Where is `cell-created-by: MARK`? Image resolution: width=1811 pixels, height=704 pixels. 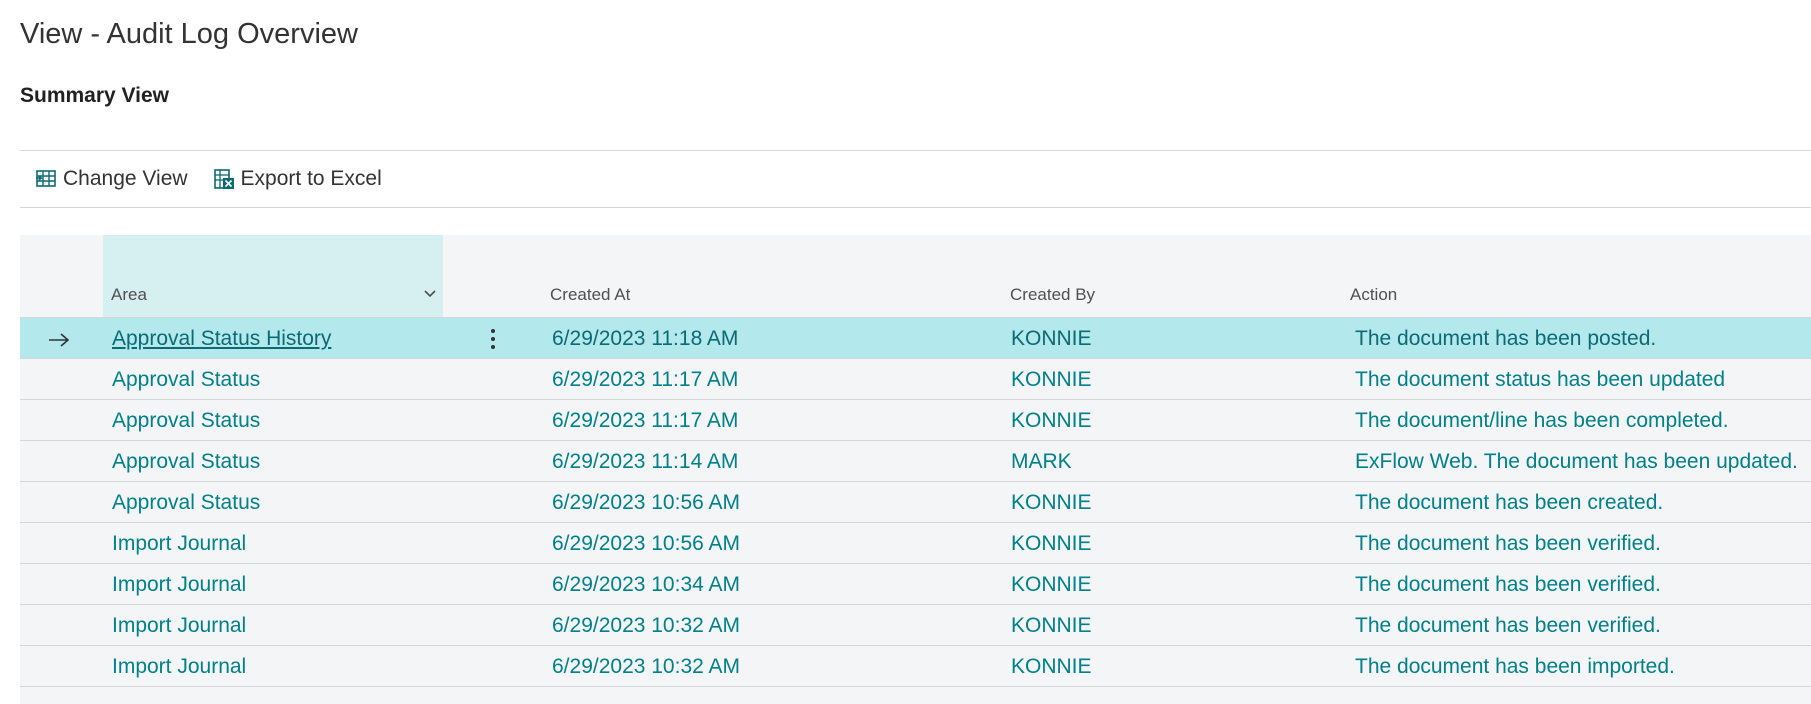
cell-created-by: MARK is located at coordinates (1041, 461).